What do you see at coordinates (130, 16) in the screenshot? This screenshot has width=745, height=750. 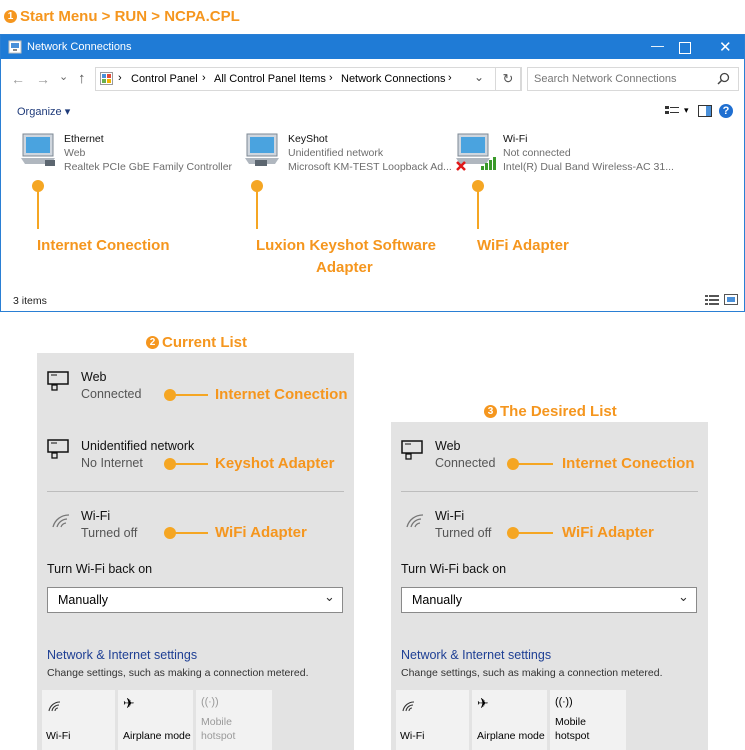 I see `step1-text: Start Menu > RUN > NCPA.CPL` at bounding box center [130, 16].